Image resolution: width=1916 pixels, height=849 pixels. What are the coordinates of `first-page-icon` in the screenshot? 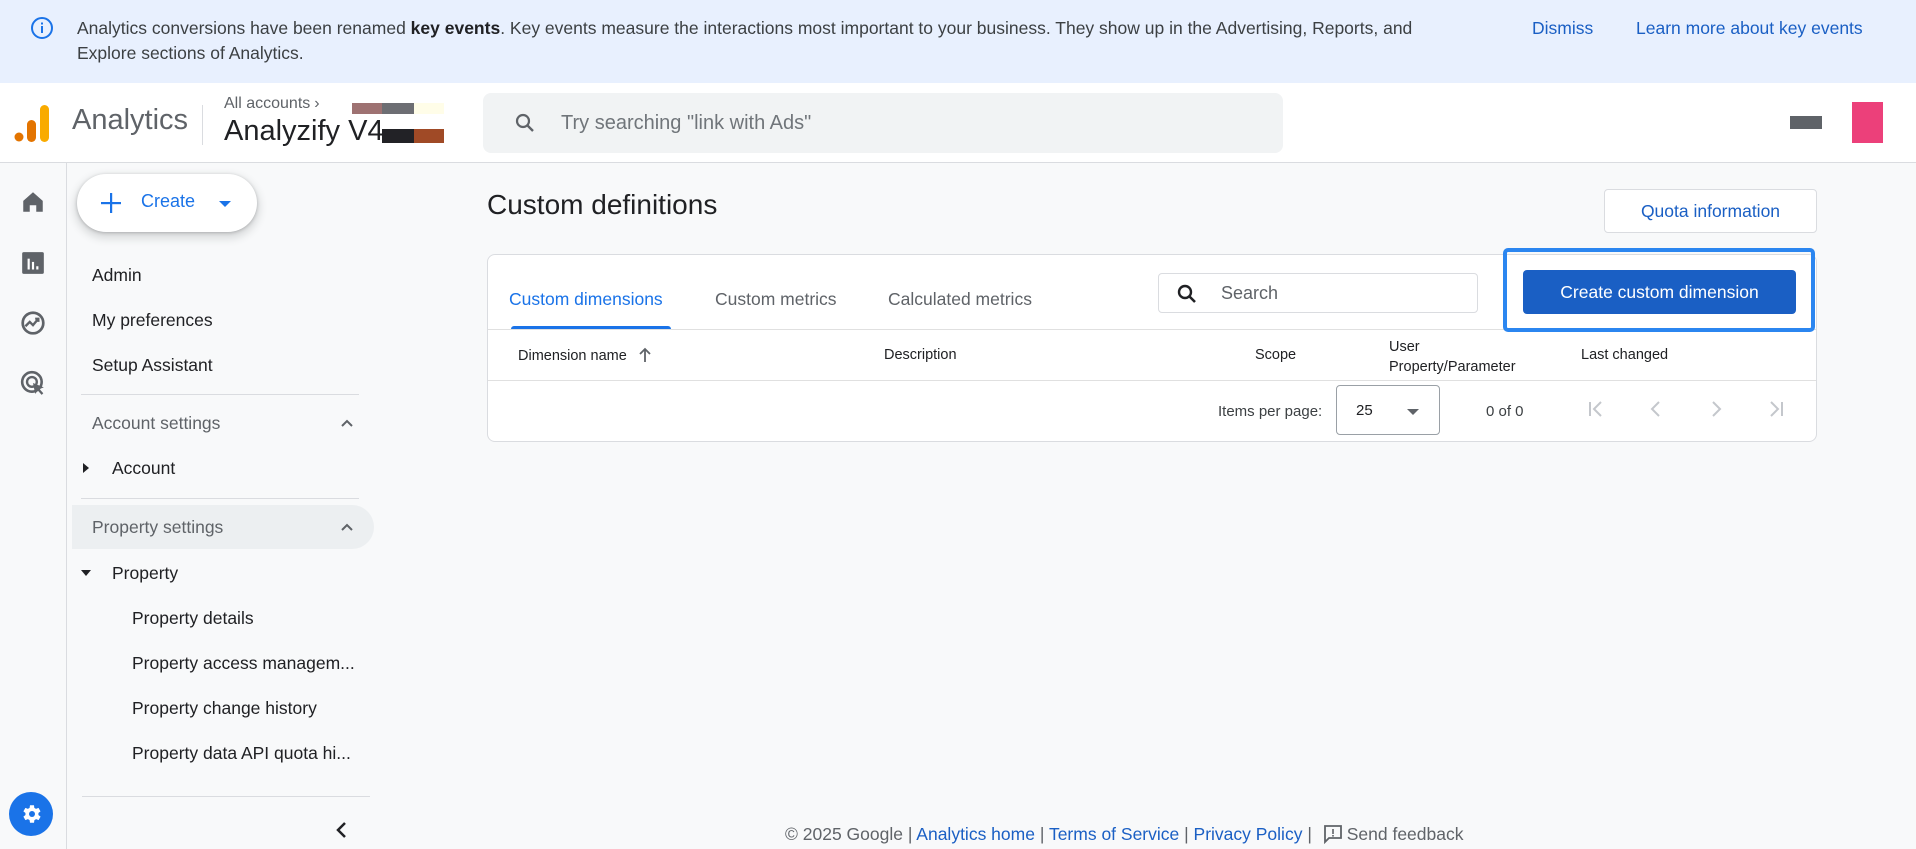 It's located at (1596, 409).